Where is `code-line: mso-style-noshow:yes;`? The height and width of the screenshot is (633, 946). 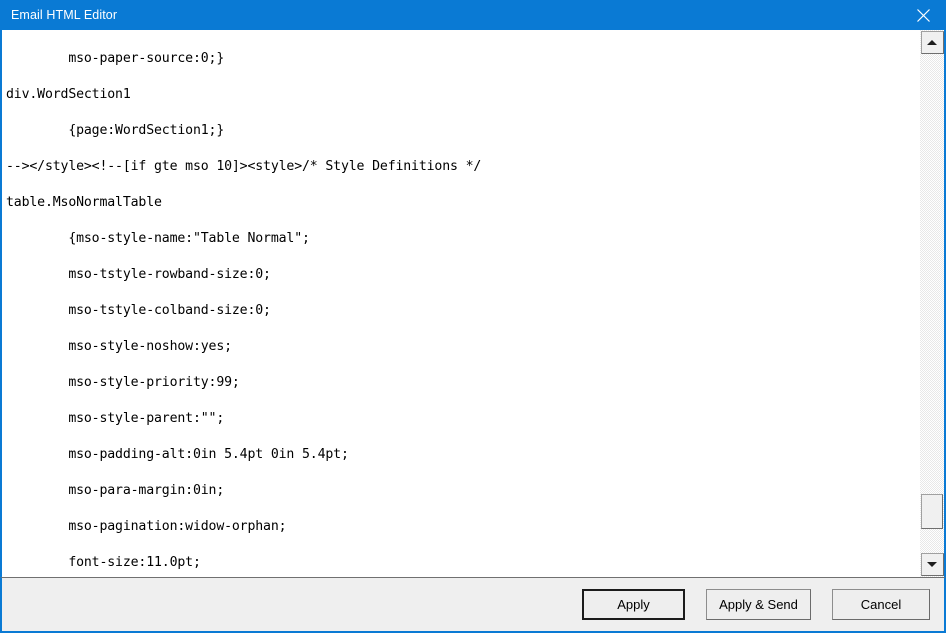 code-line: mso-style-noshow:yes; is located at coordinates (150, 346).